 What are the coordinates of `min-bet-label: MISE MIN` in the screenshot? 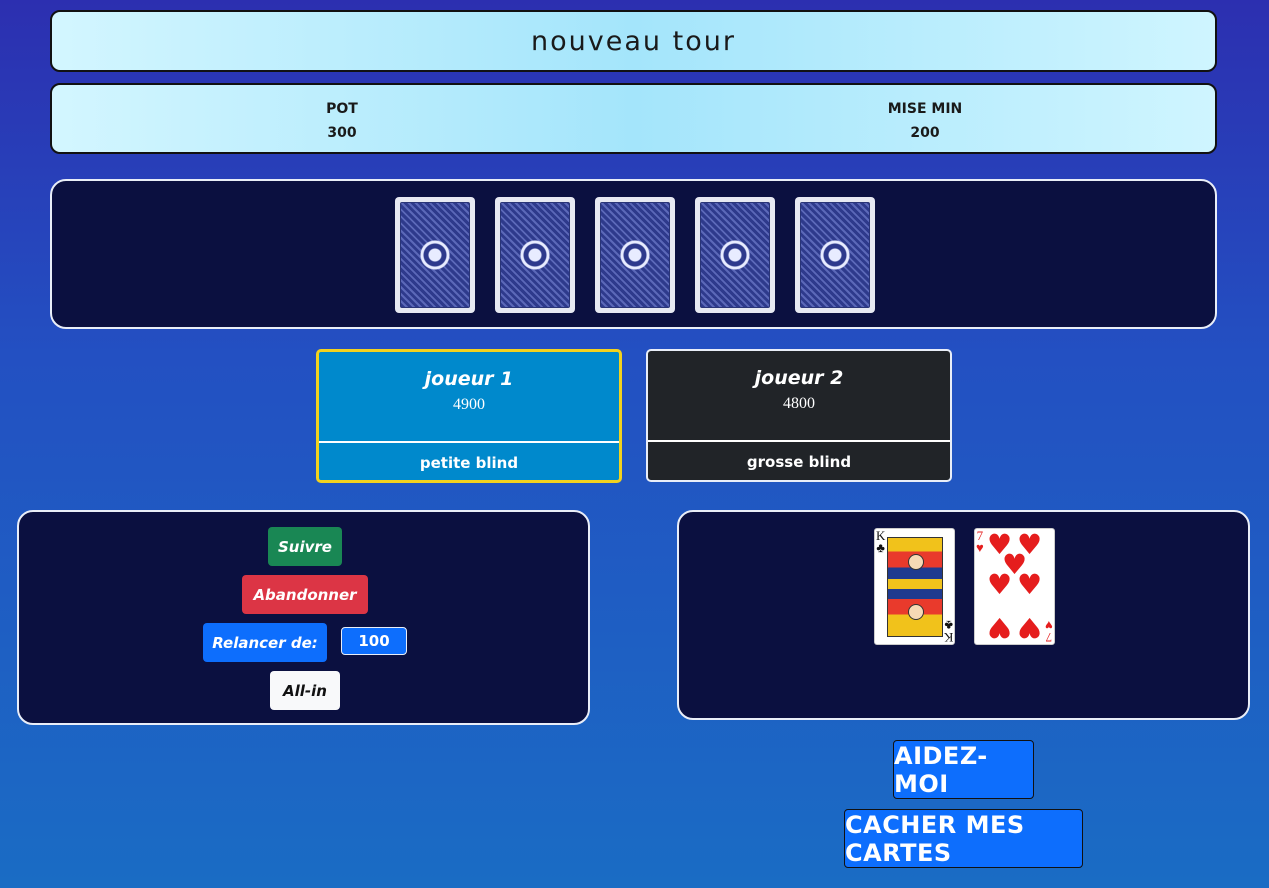 It's located at (925, 109).